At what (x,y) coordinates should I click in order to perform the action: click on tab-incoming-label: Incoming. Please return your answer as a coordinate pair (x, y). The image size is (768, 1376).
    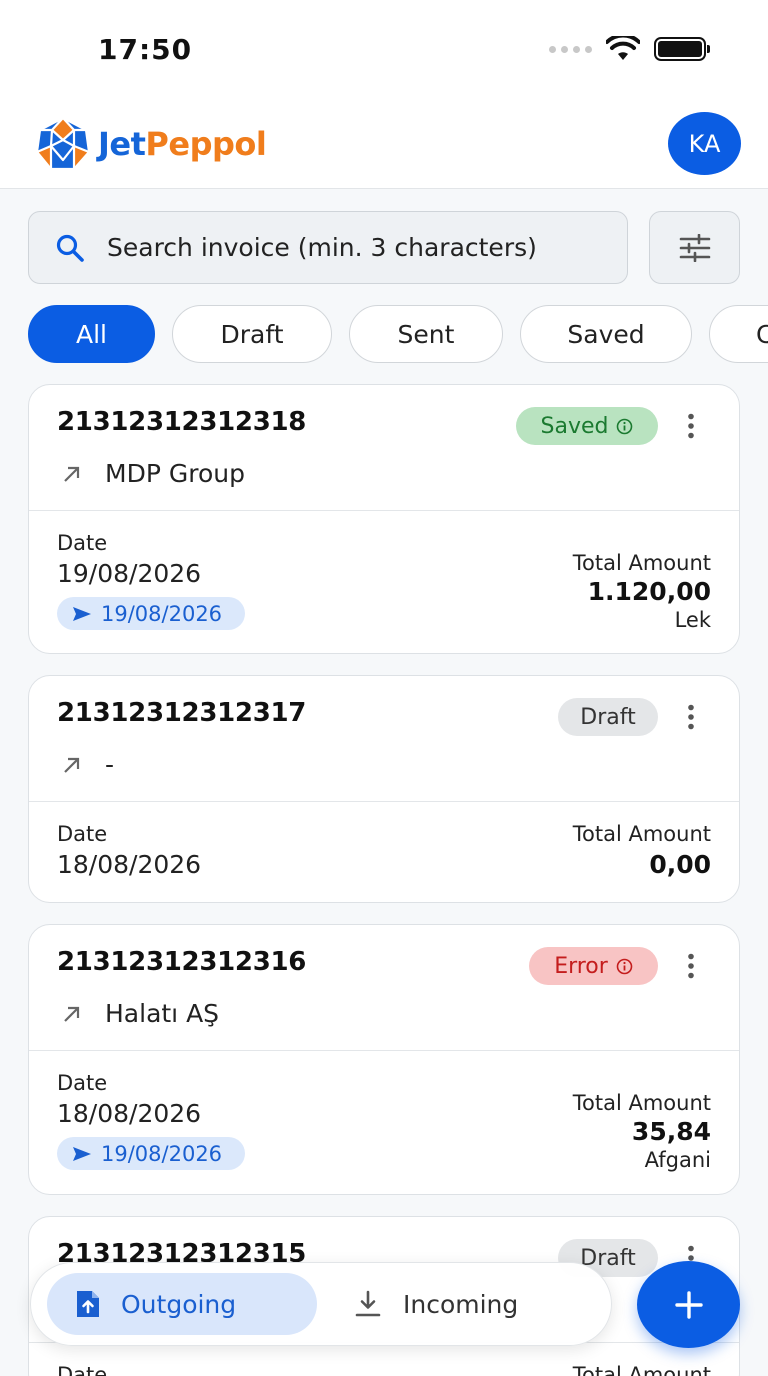
    Looking at the image, I should click on (461, 1304).